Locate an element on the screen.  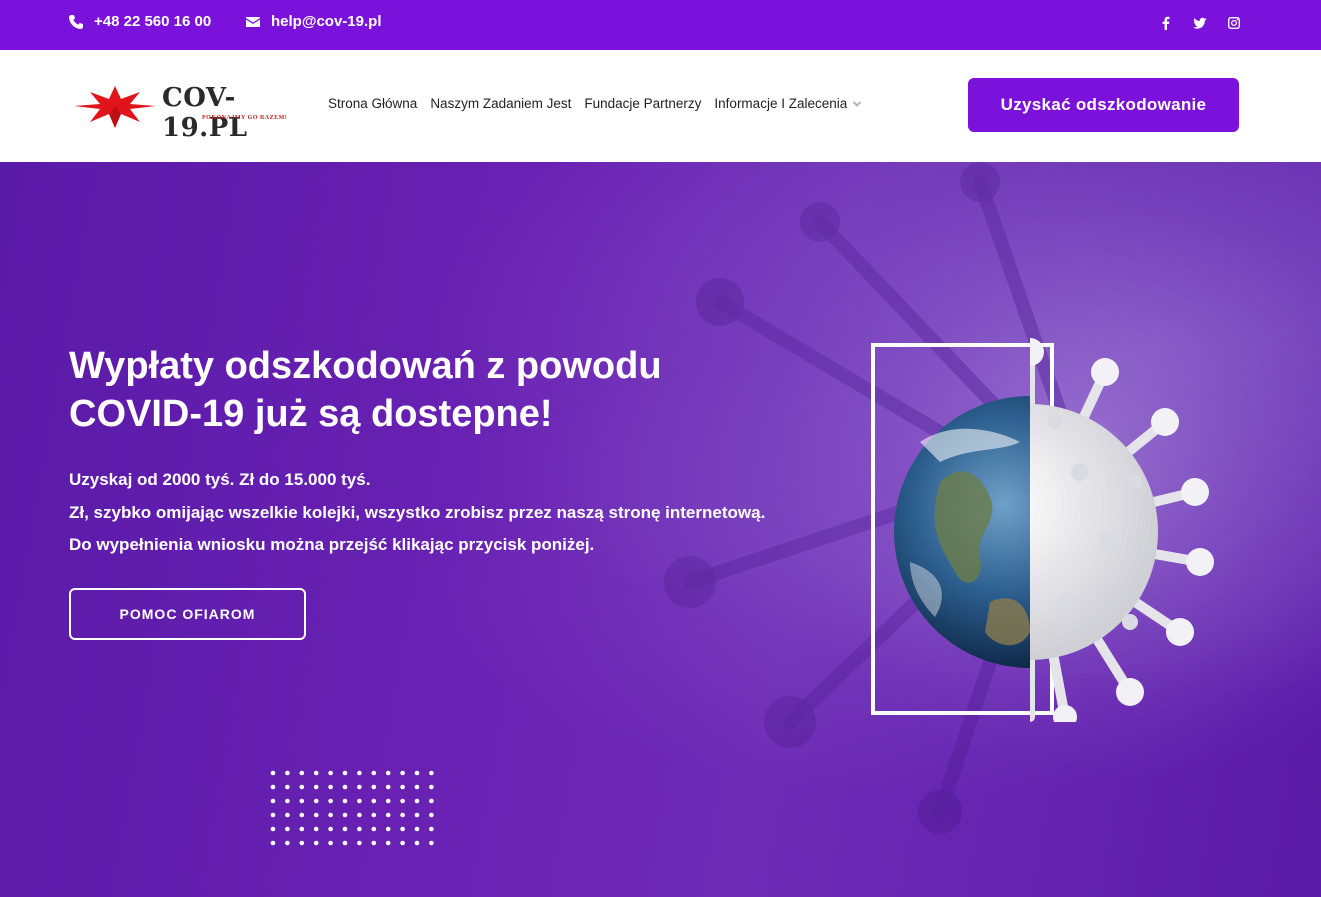
earth-virus-illustration is located at coordinates (1054, 530).